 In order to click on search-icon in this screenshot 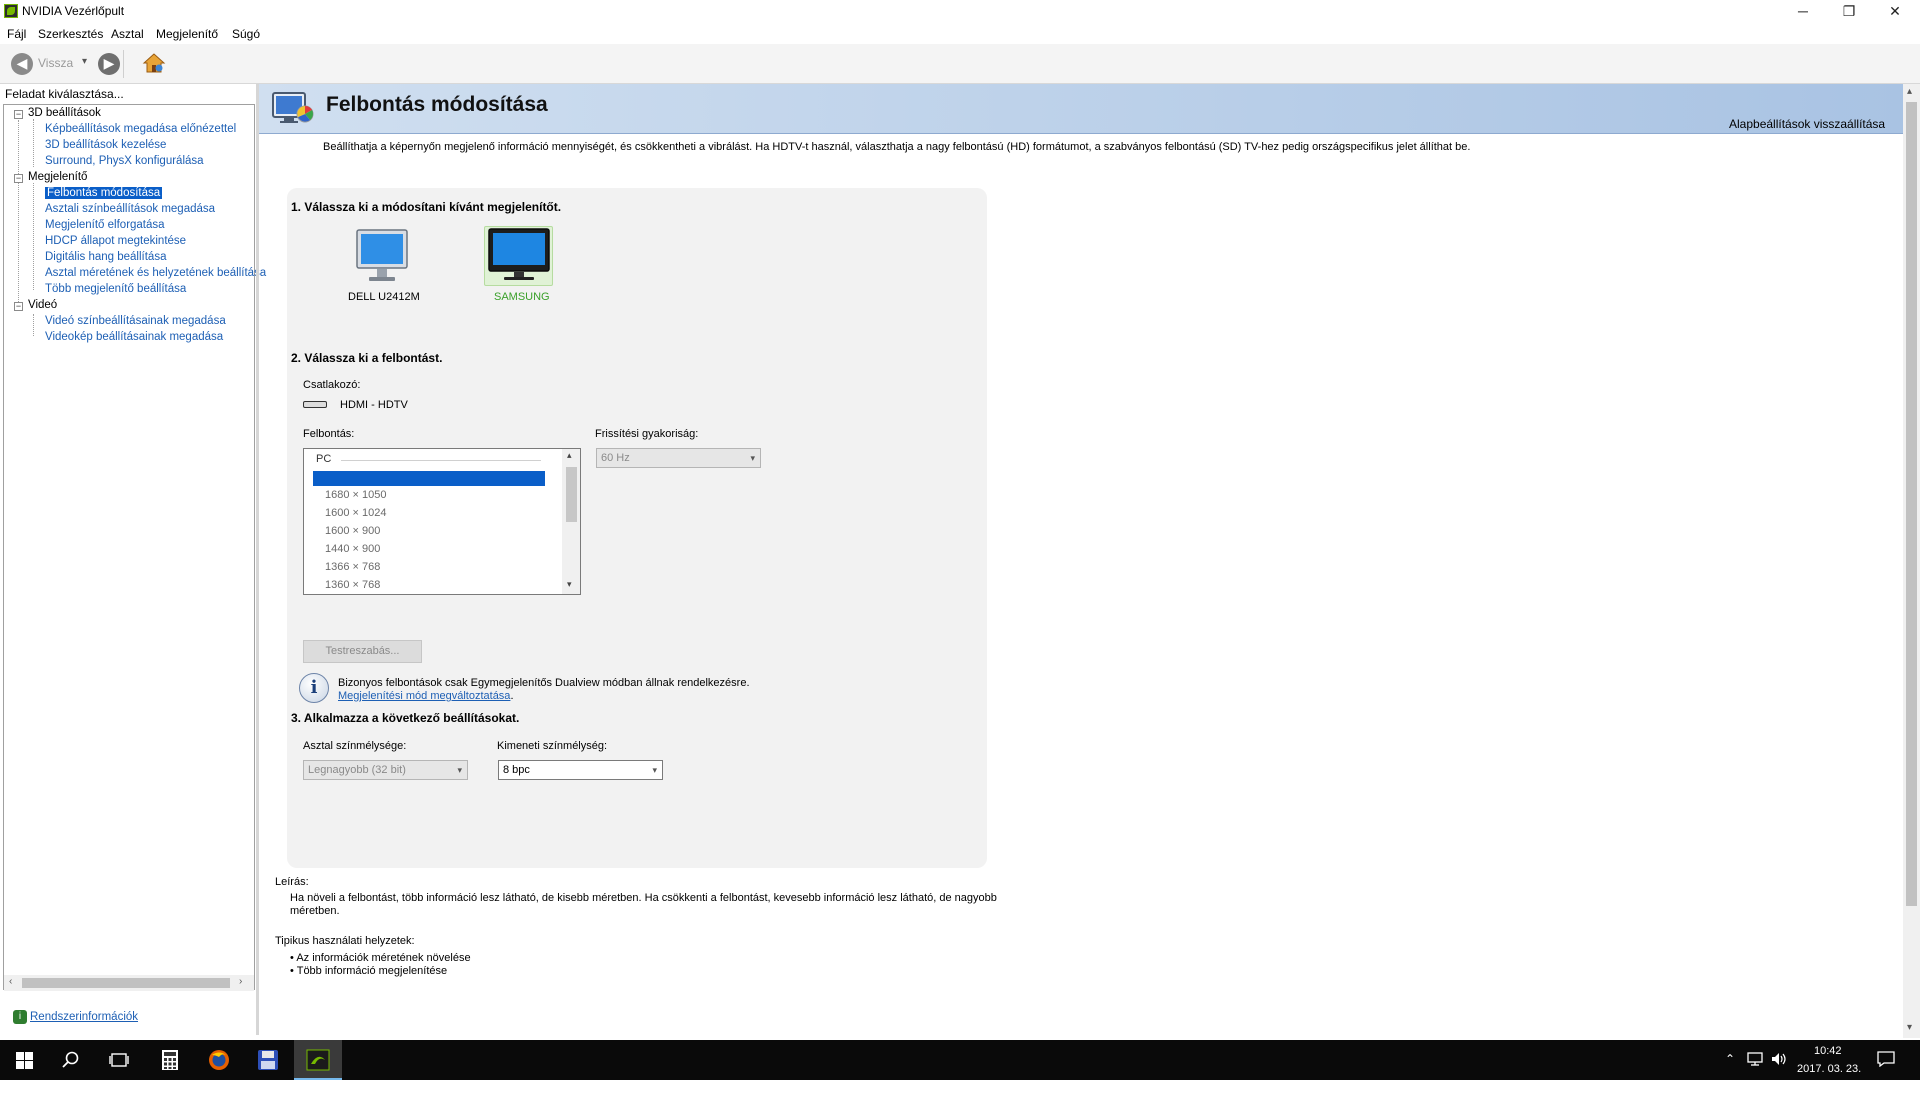, I will do `click(71, 1060)`.